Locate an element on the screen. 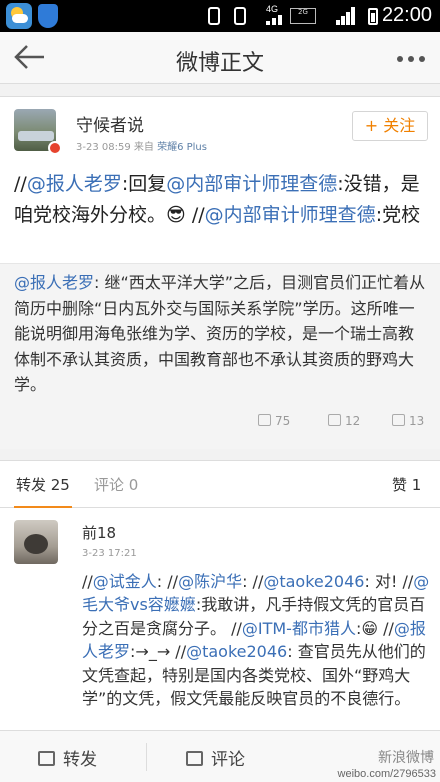  repost-button: 转发 is located at coordinates (67, 757).